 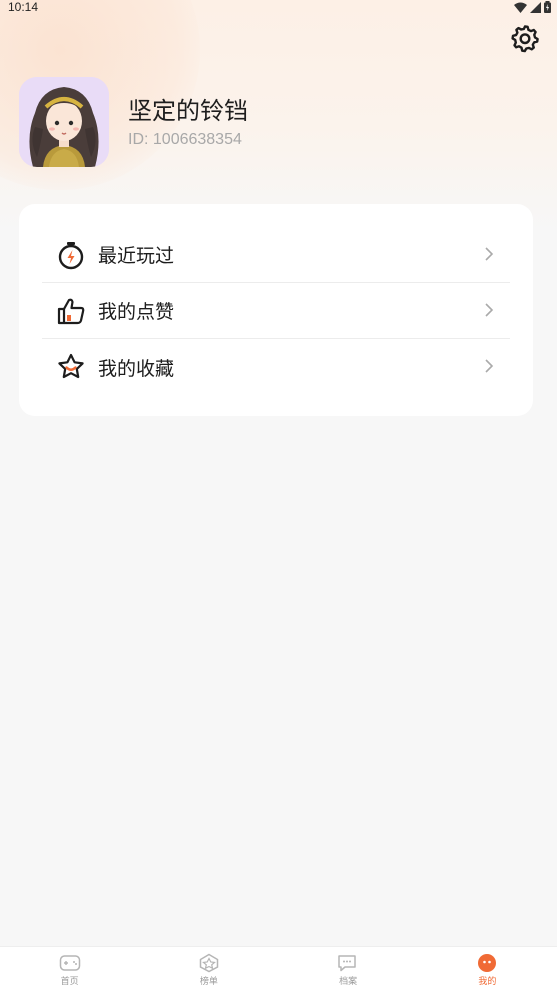 I want to click on tab-archive: 档案, so click(x=348, y=969).